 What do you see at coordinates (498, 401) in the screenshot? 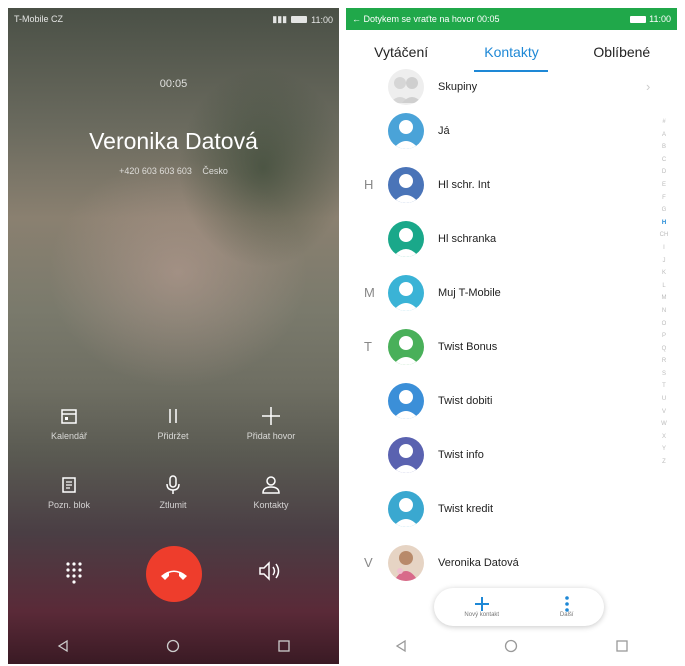
I see `list-item: Twist dobiti` at bounding box center [498, 401].